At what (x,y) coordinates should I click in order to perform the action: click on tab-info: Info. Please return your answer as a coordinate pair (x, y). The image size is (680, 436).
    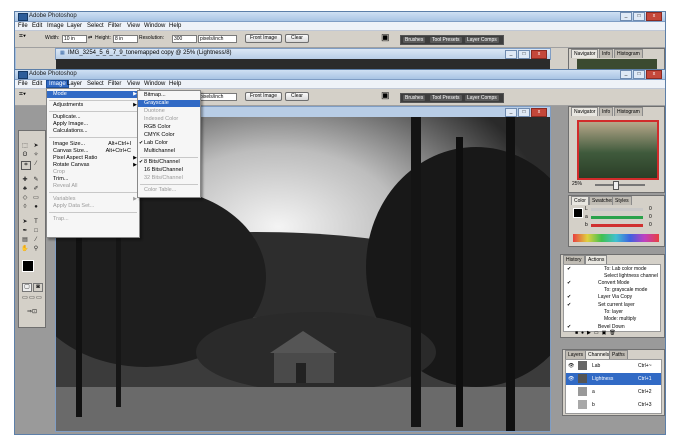
    Looking at the image, I should click on (606, 111).